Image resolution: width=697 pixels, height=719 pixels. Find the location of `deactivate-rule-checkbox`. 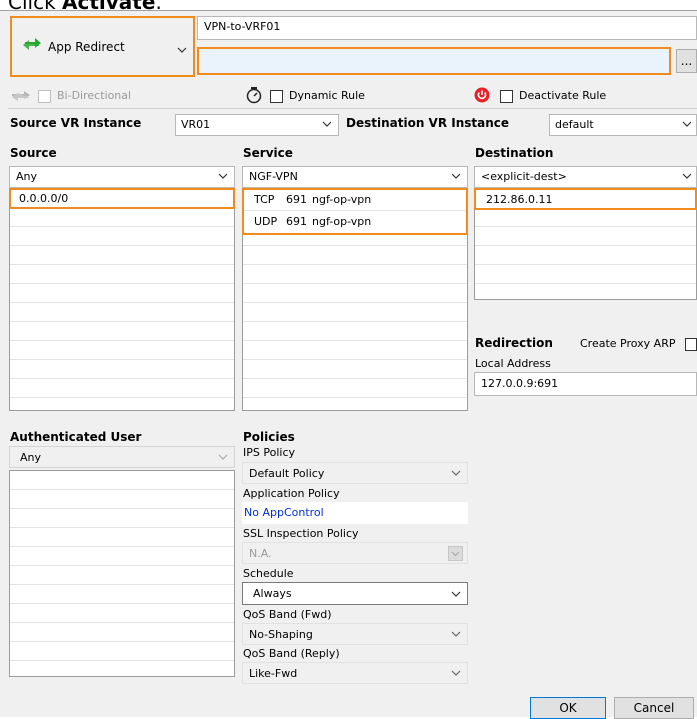

deactivate-rule-checkbox is located at coordinates (506, 96).